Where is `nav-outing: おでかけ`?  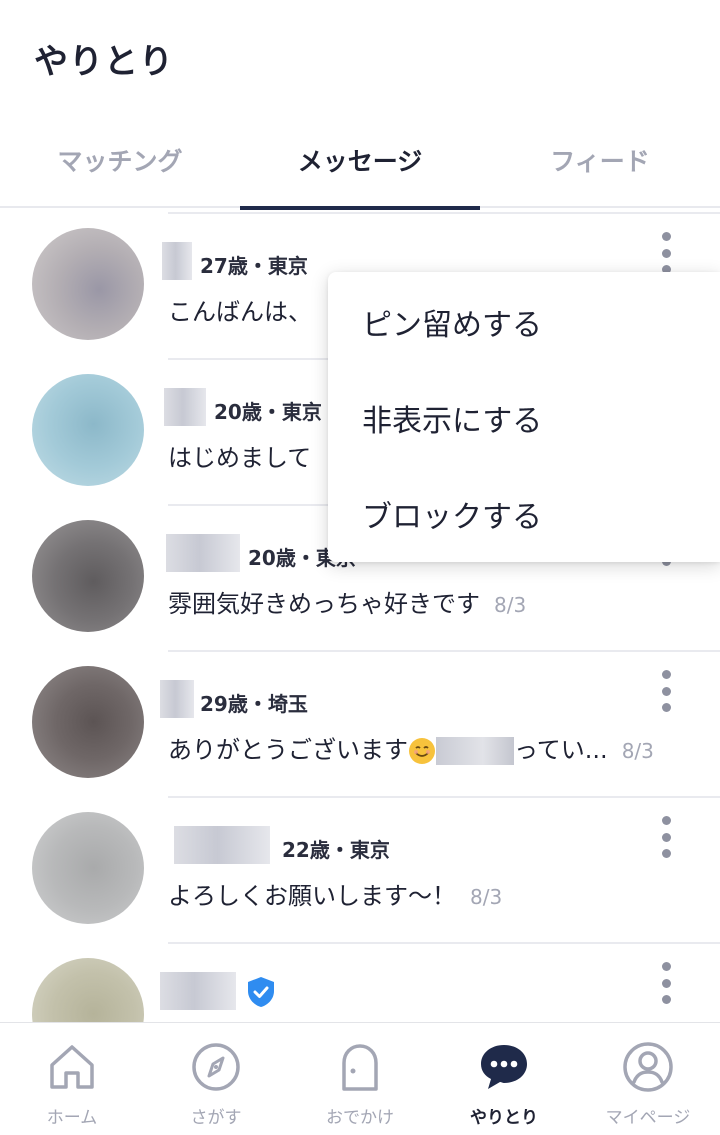
nav-outing: おでかけ is located at coordinates (360, 1079).